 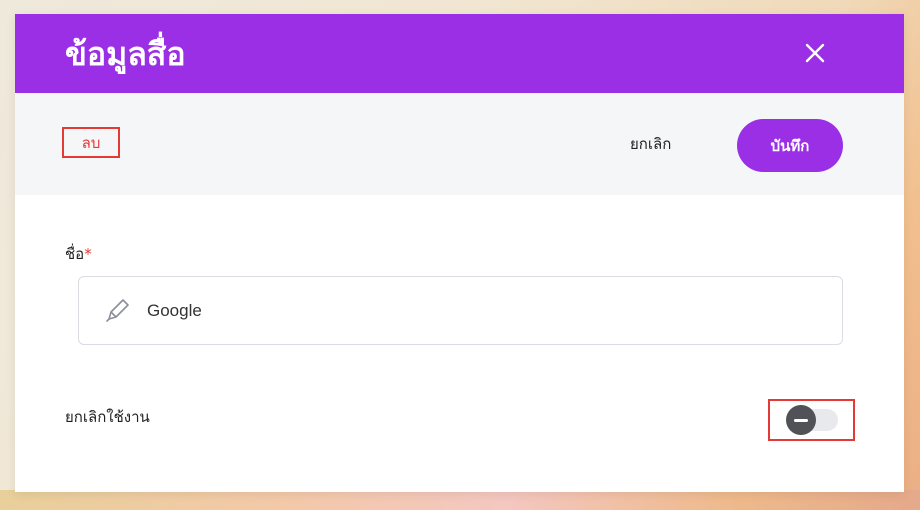 I want to click on disable-toggle-highlight, so click(x=811, y=420).